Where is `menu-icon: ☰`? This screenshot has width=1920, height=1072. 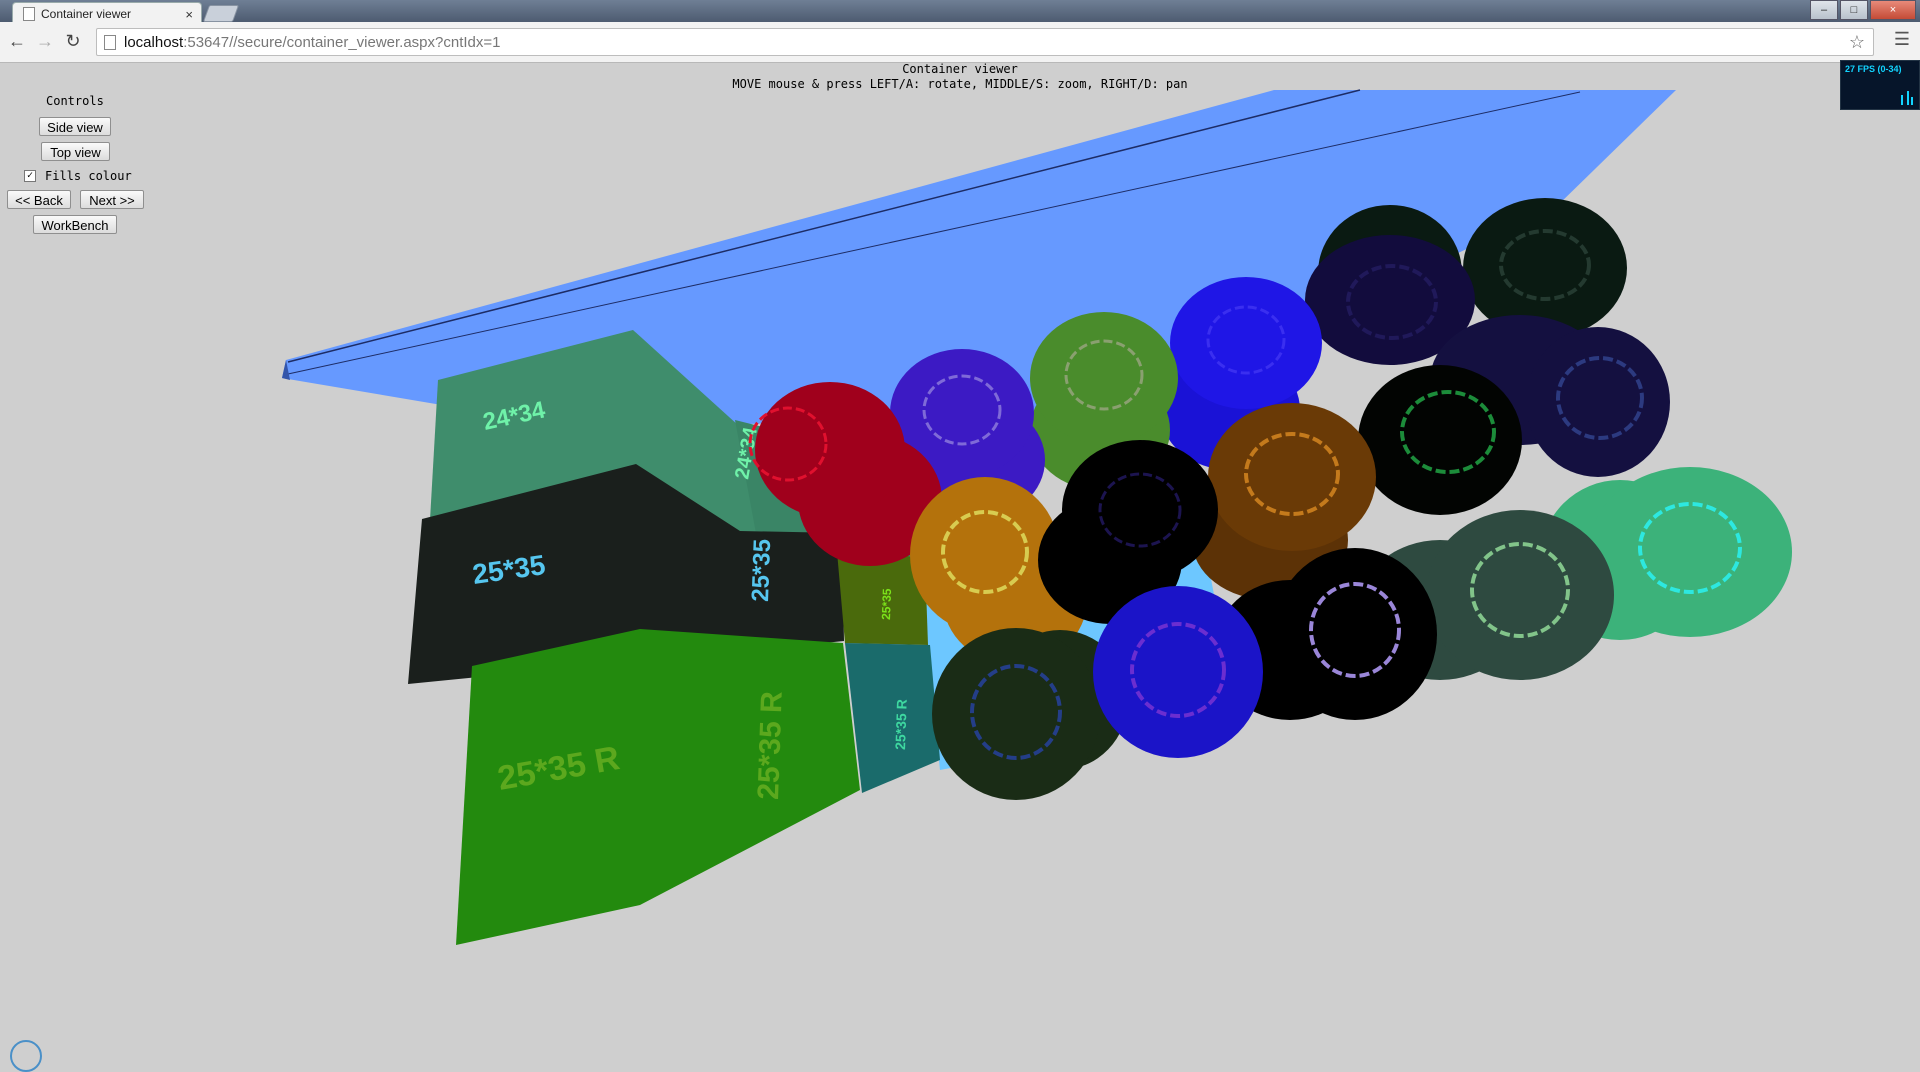
menu-icon: ☰ is located at coordinates (1902, 39).